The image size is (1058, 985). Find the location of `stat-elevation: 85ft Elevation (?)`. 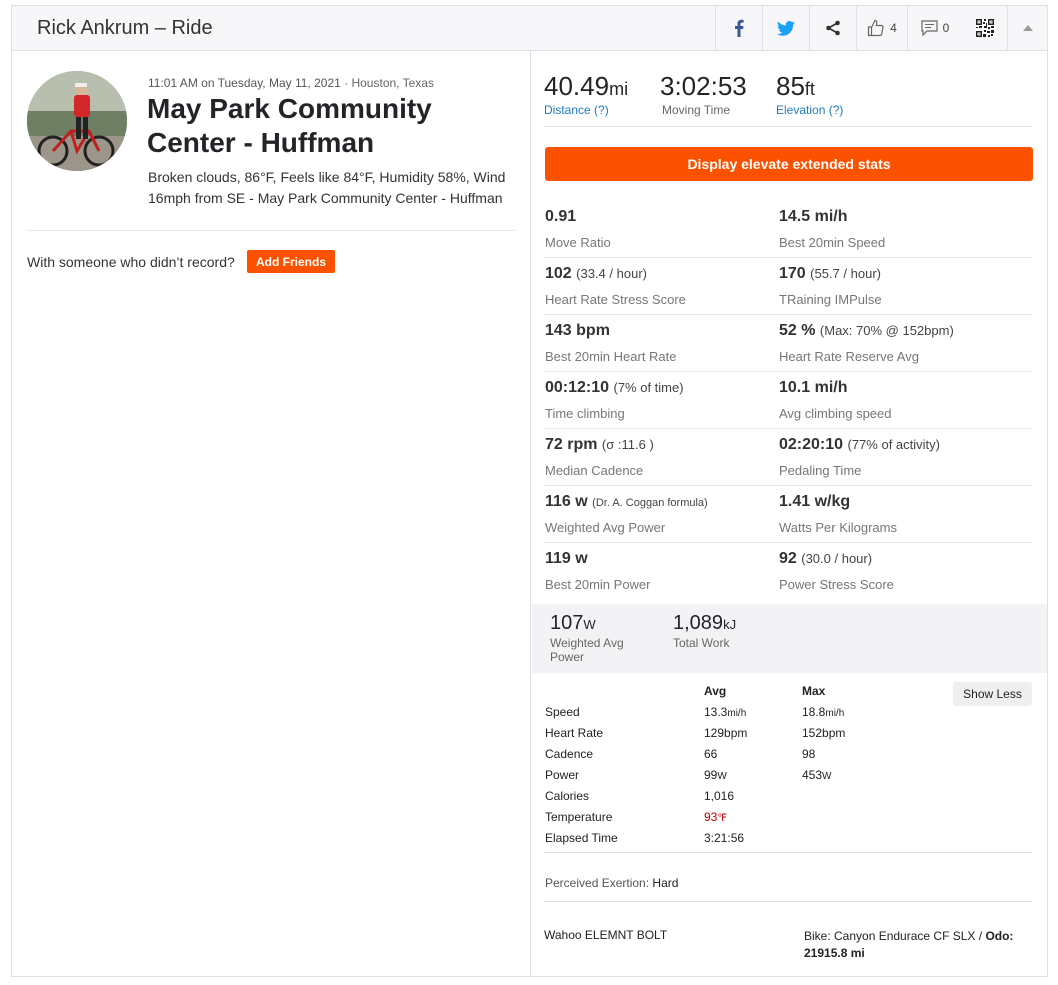

stat-elevation: 85ft Elevation (?) is located at coordinates (809, 94).